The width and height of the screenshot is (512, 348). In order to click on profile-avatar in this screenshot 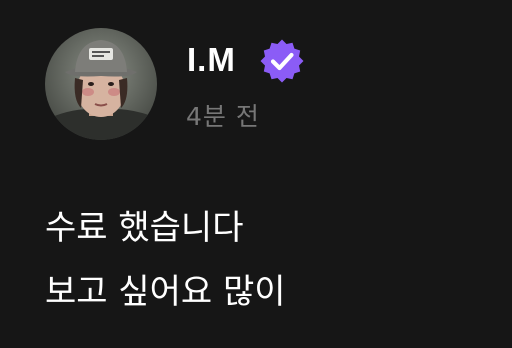, I will do `click(101, 84)`.